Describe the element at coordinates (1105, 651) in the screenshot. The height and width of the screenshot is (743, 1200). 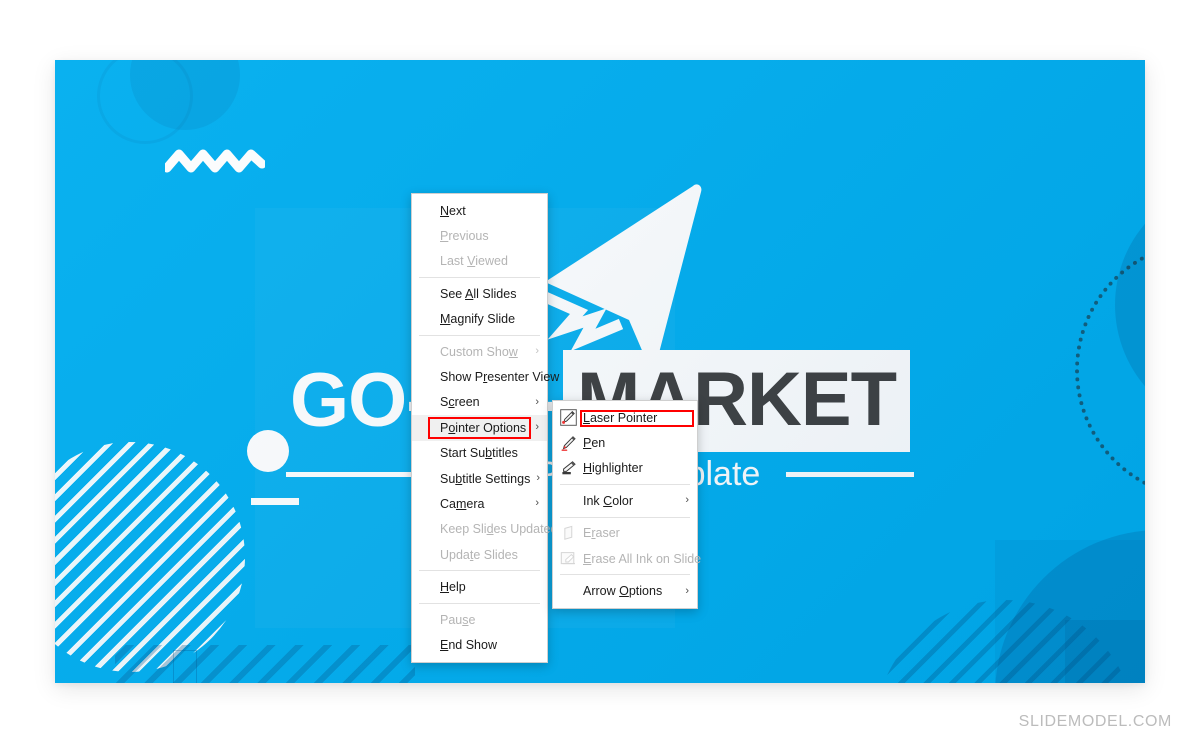
I see `decorative-square-bottom-right` at that location.